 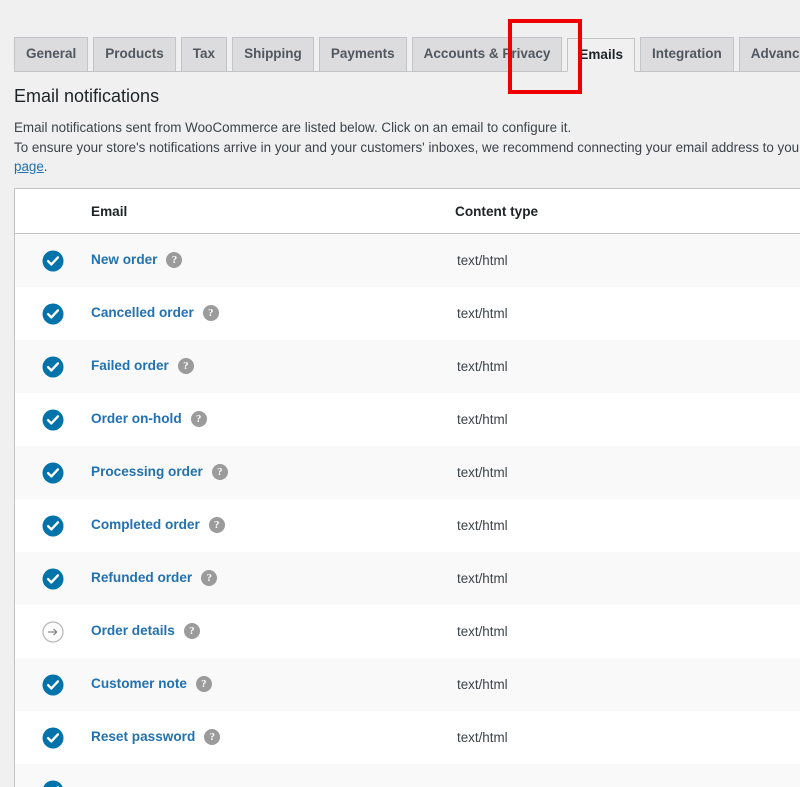 I want to click on tab-accounts-privacy: Accounts & Privacy, so click(x=487, y=54).